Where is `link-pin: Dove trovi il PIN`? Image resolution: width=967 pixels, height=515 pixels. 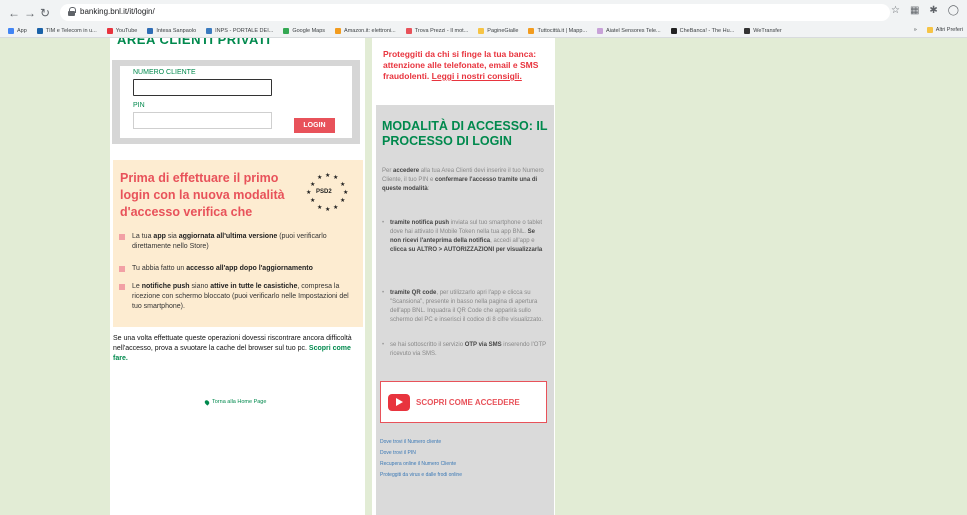 link-pin: Dove trovi il PIN is located at coordinates (398, 453).